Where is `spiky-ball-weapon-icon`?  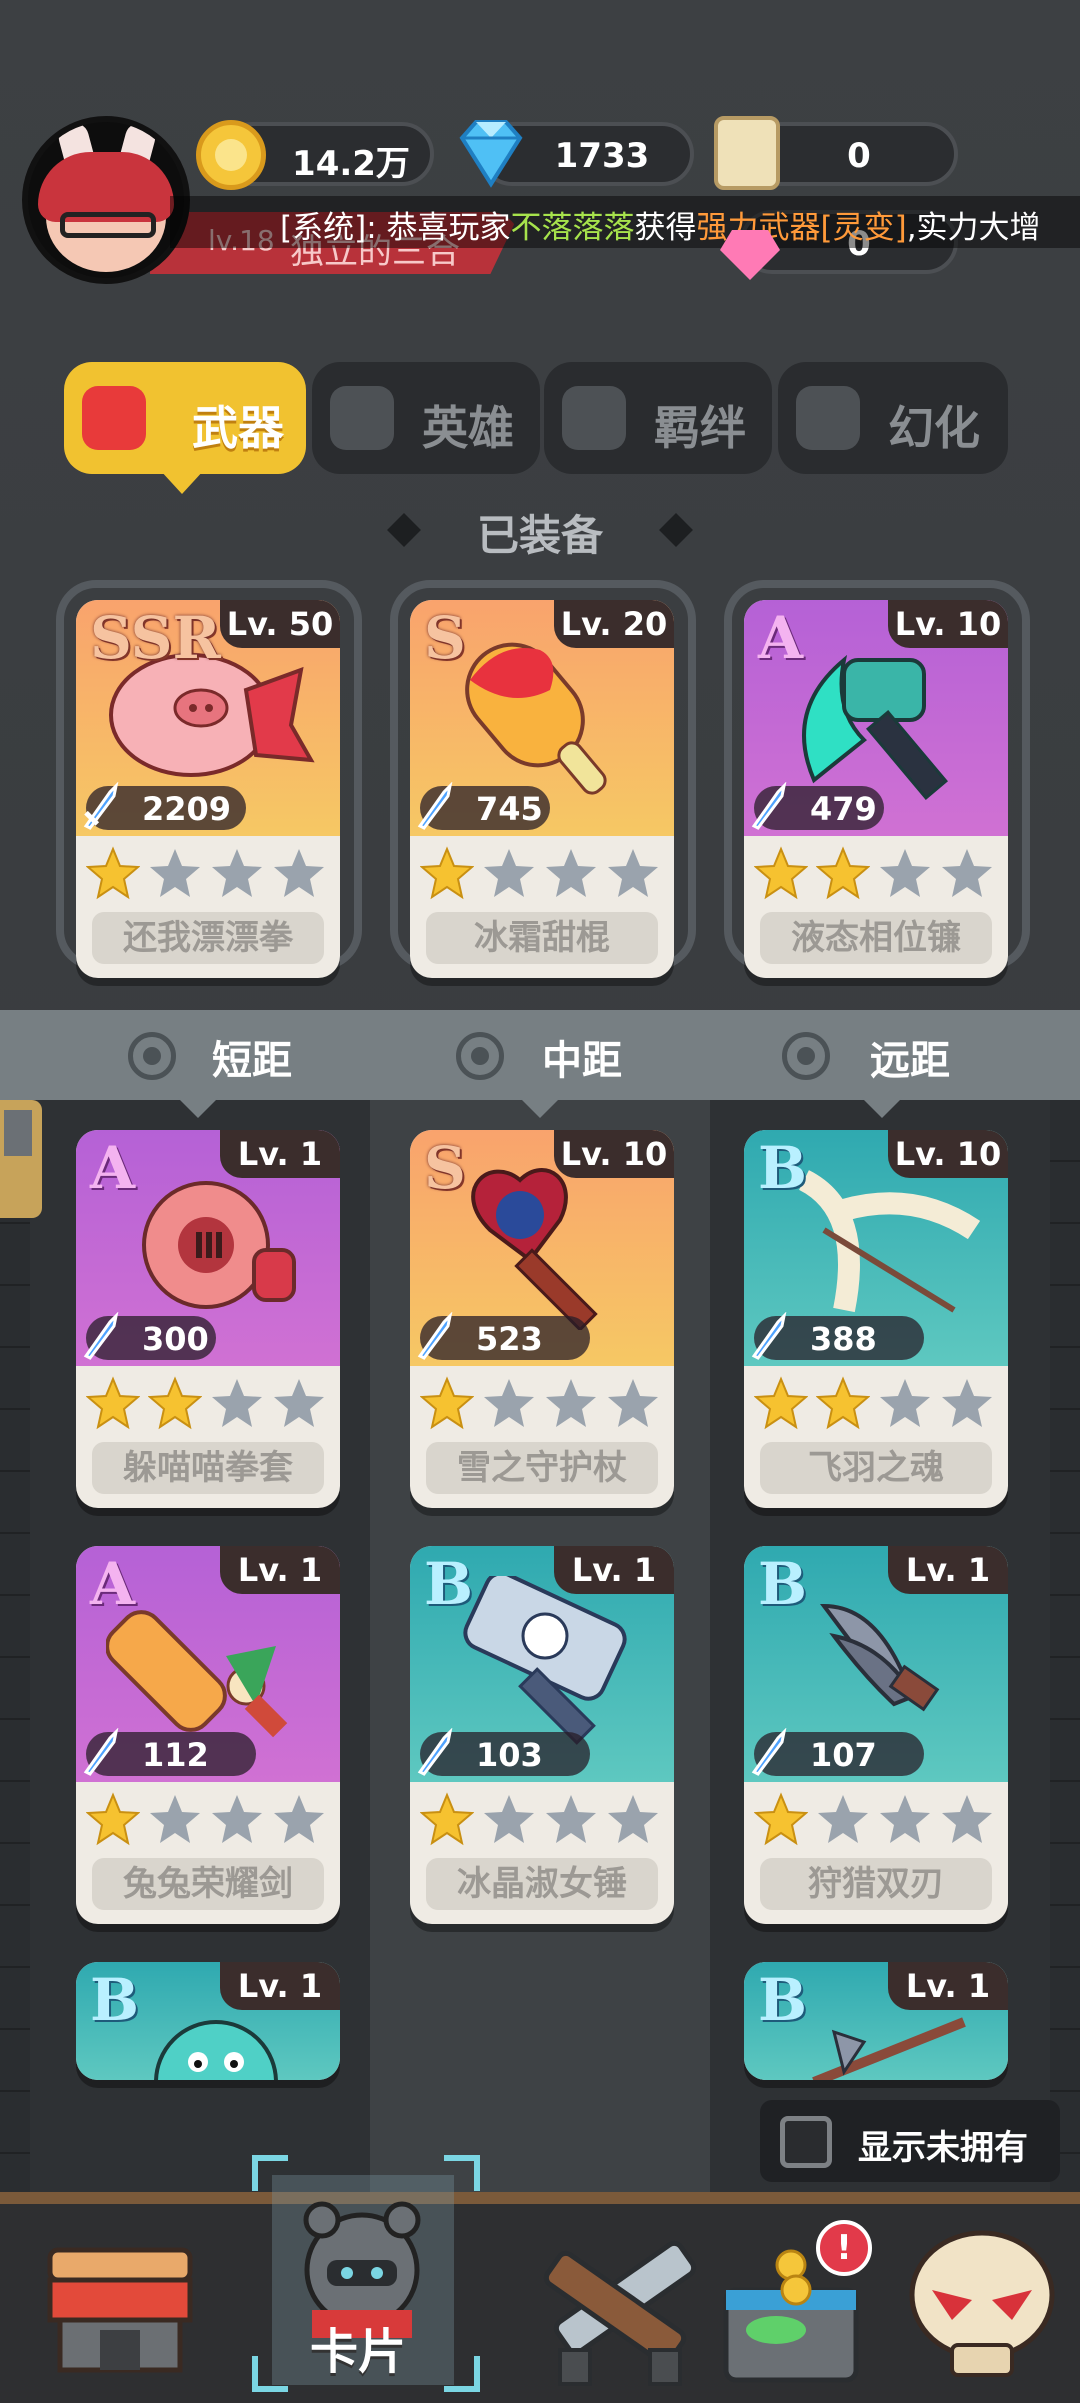
spiky-ball-weapon-icon is located at coordinates (216, 2050).